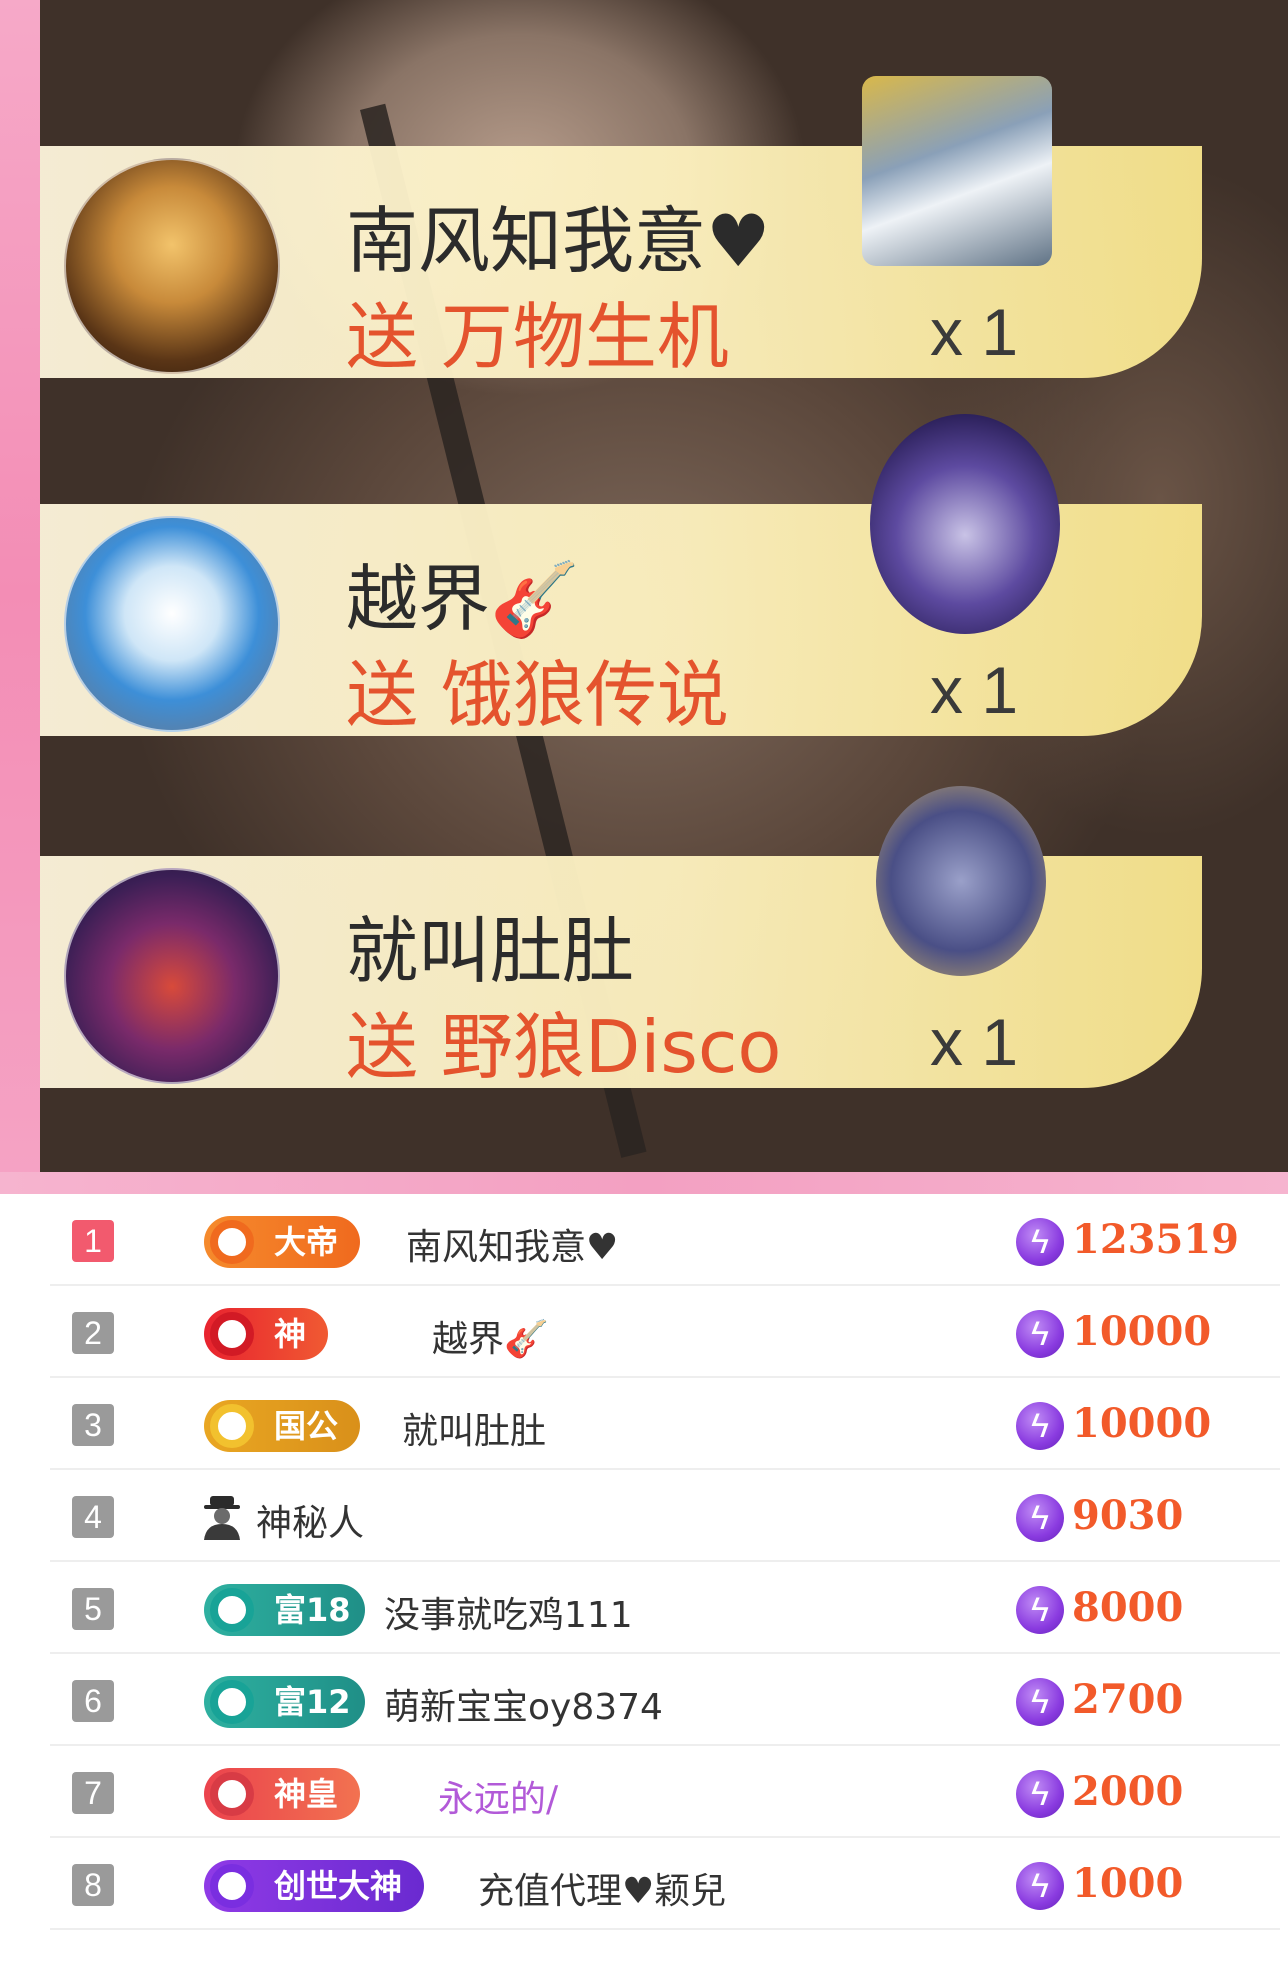  Describe the element at coordinates (20, 592) in the screenshot. I see `pink-side-strip` at that location.